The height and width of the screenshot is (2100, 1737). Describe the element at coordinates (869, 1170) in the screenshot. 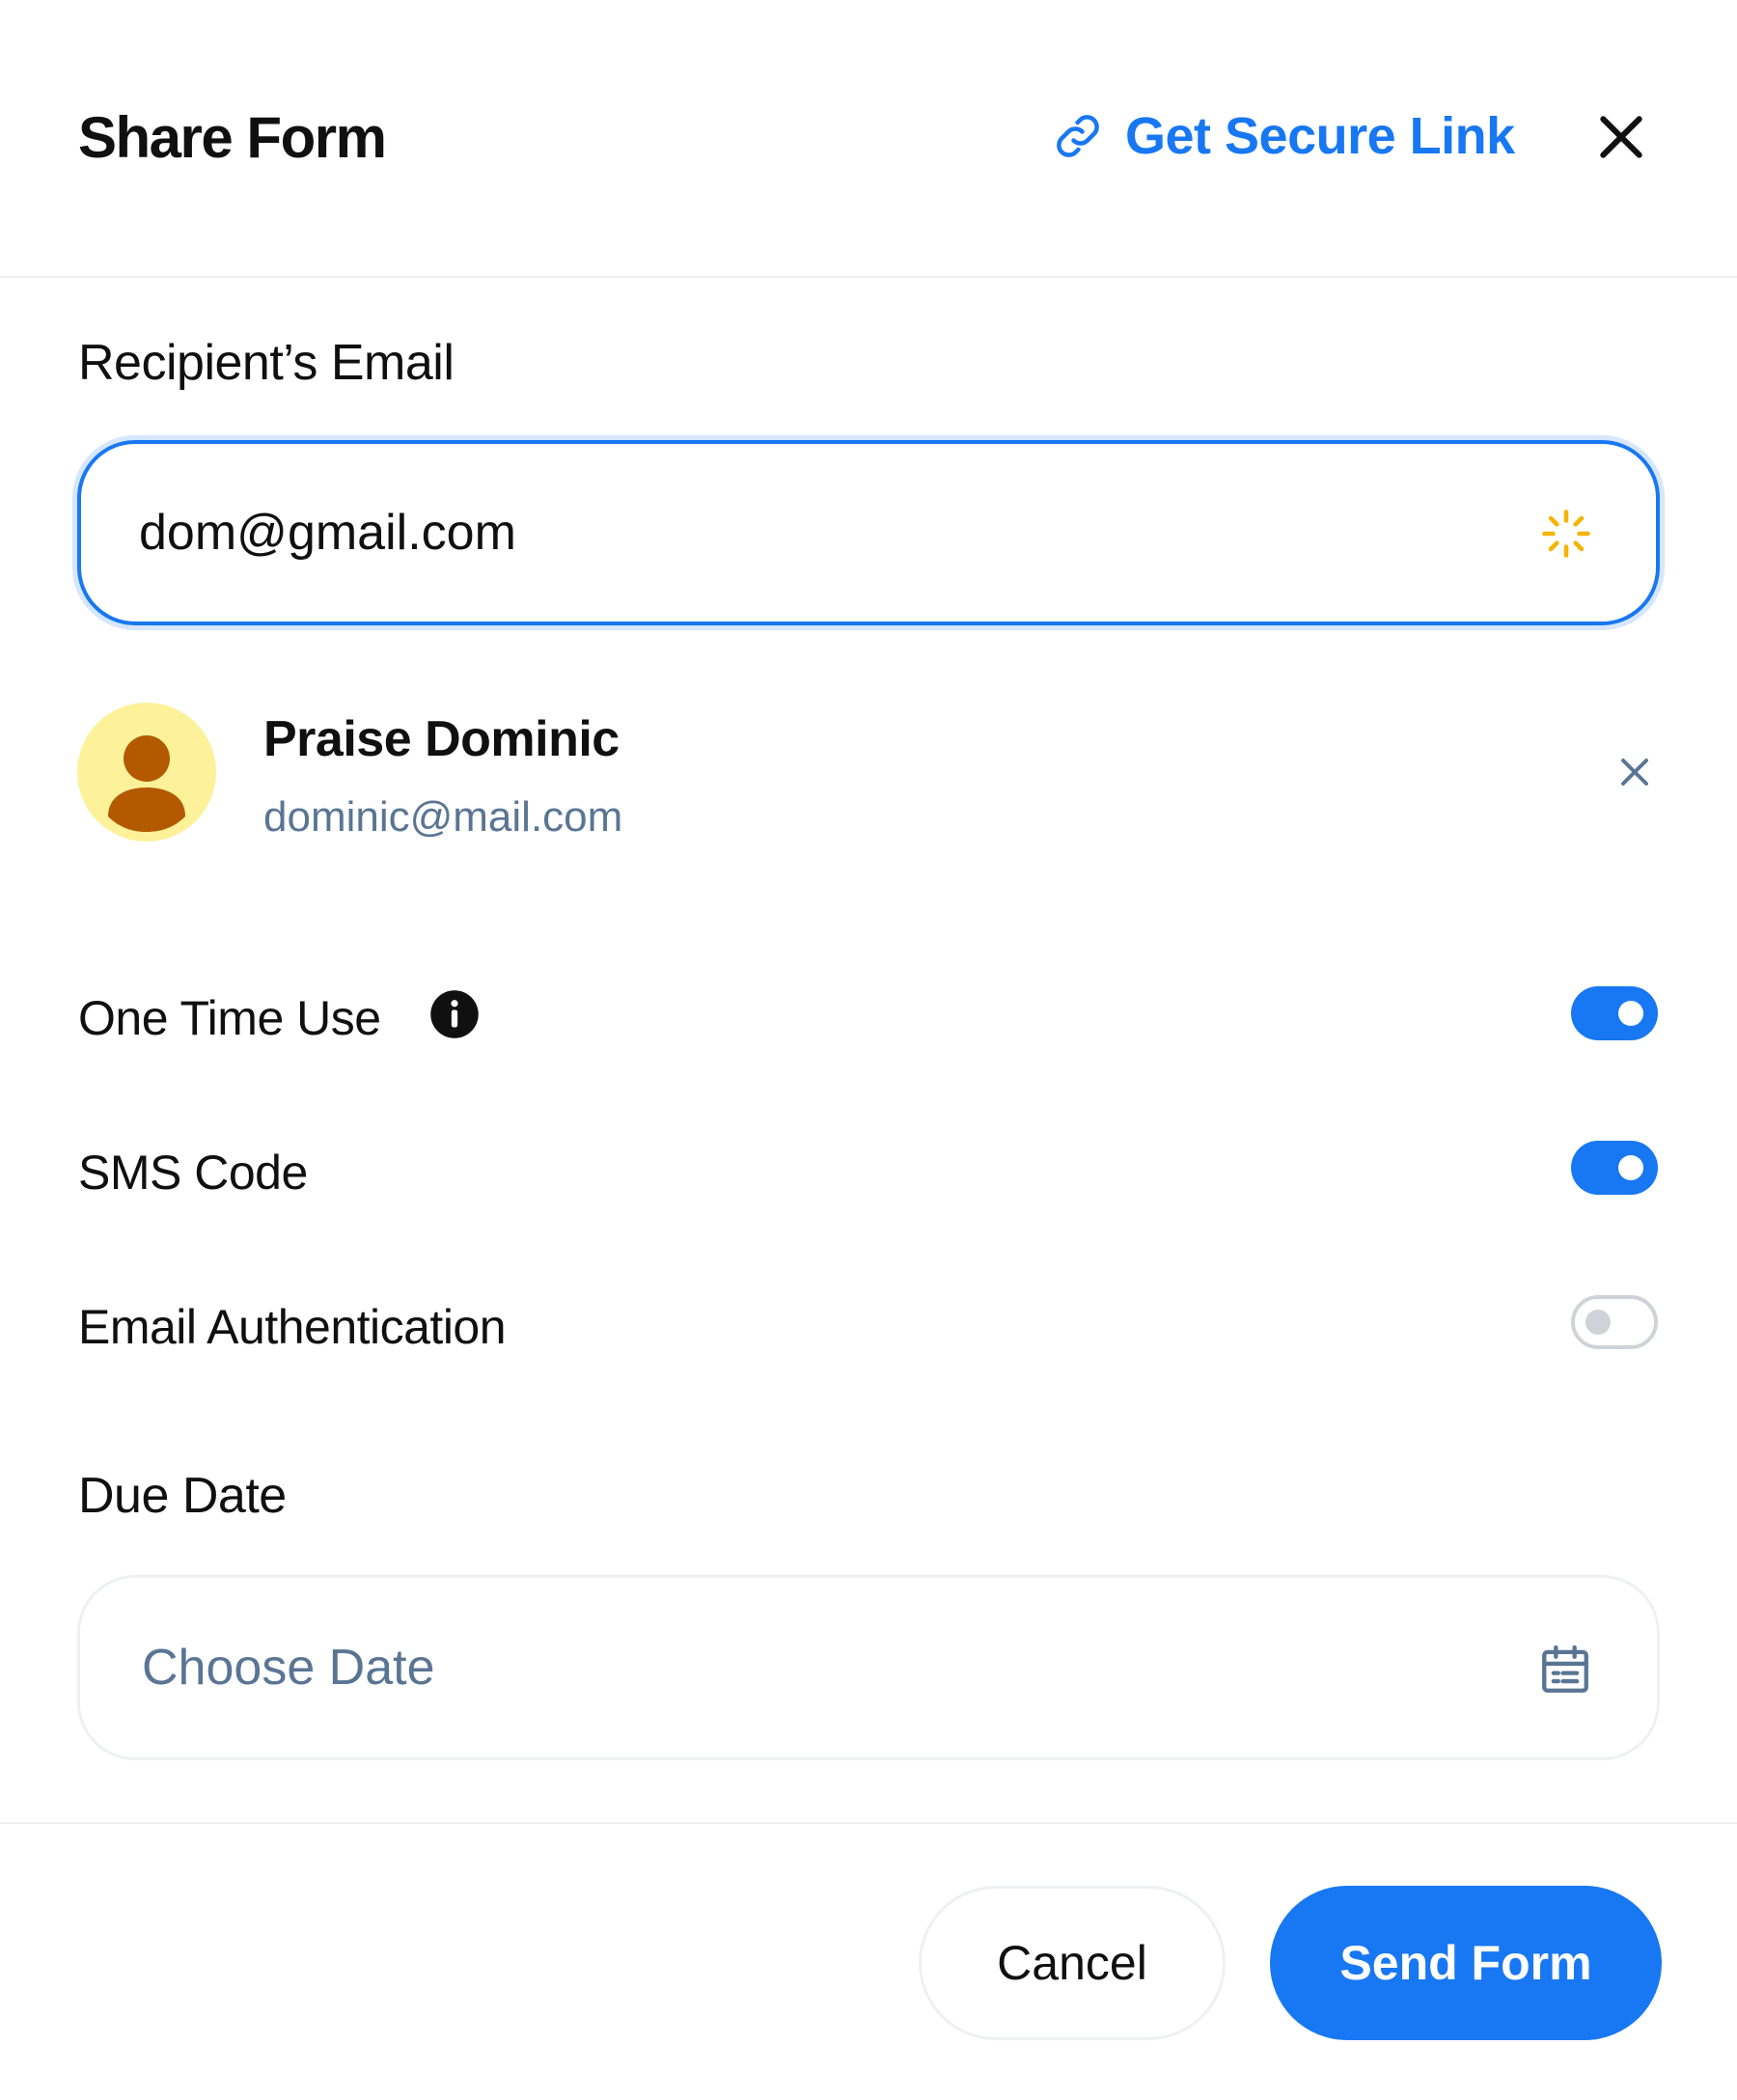

I see `option-sms-code: SMS Code` at that location.